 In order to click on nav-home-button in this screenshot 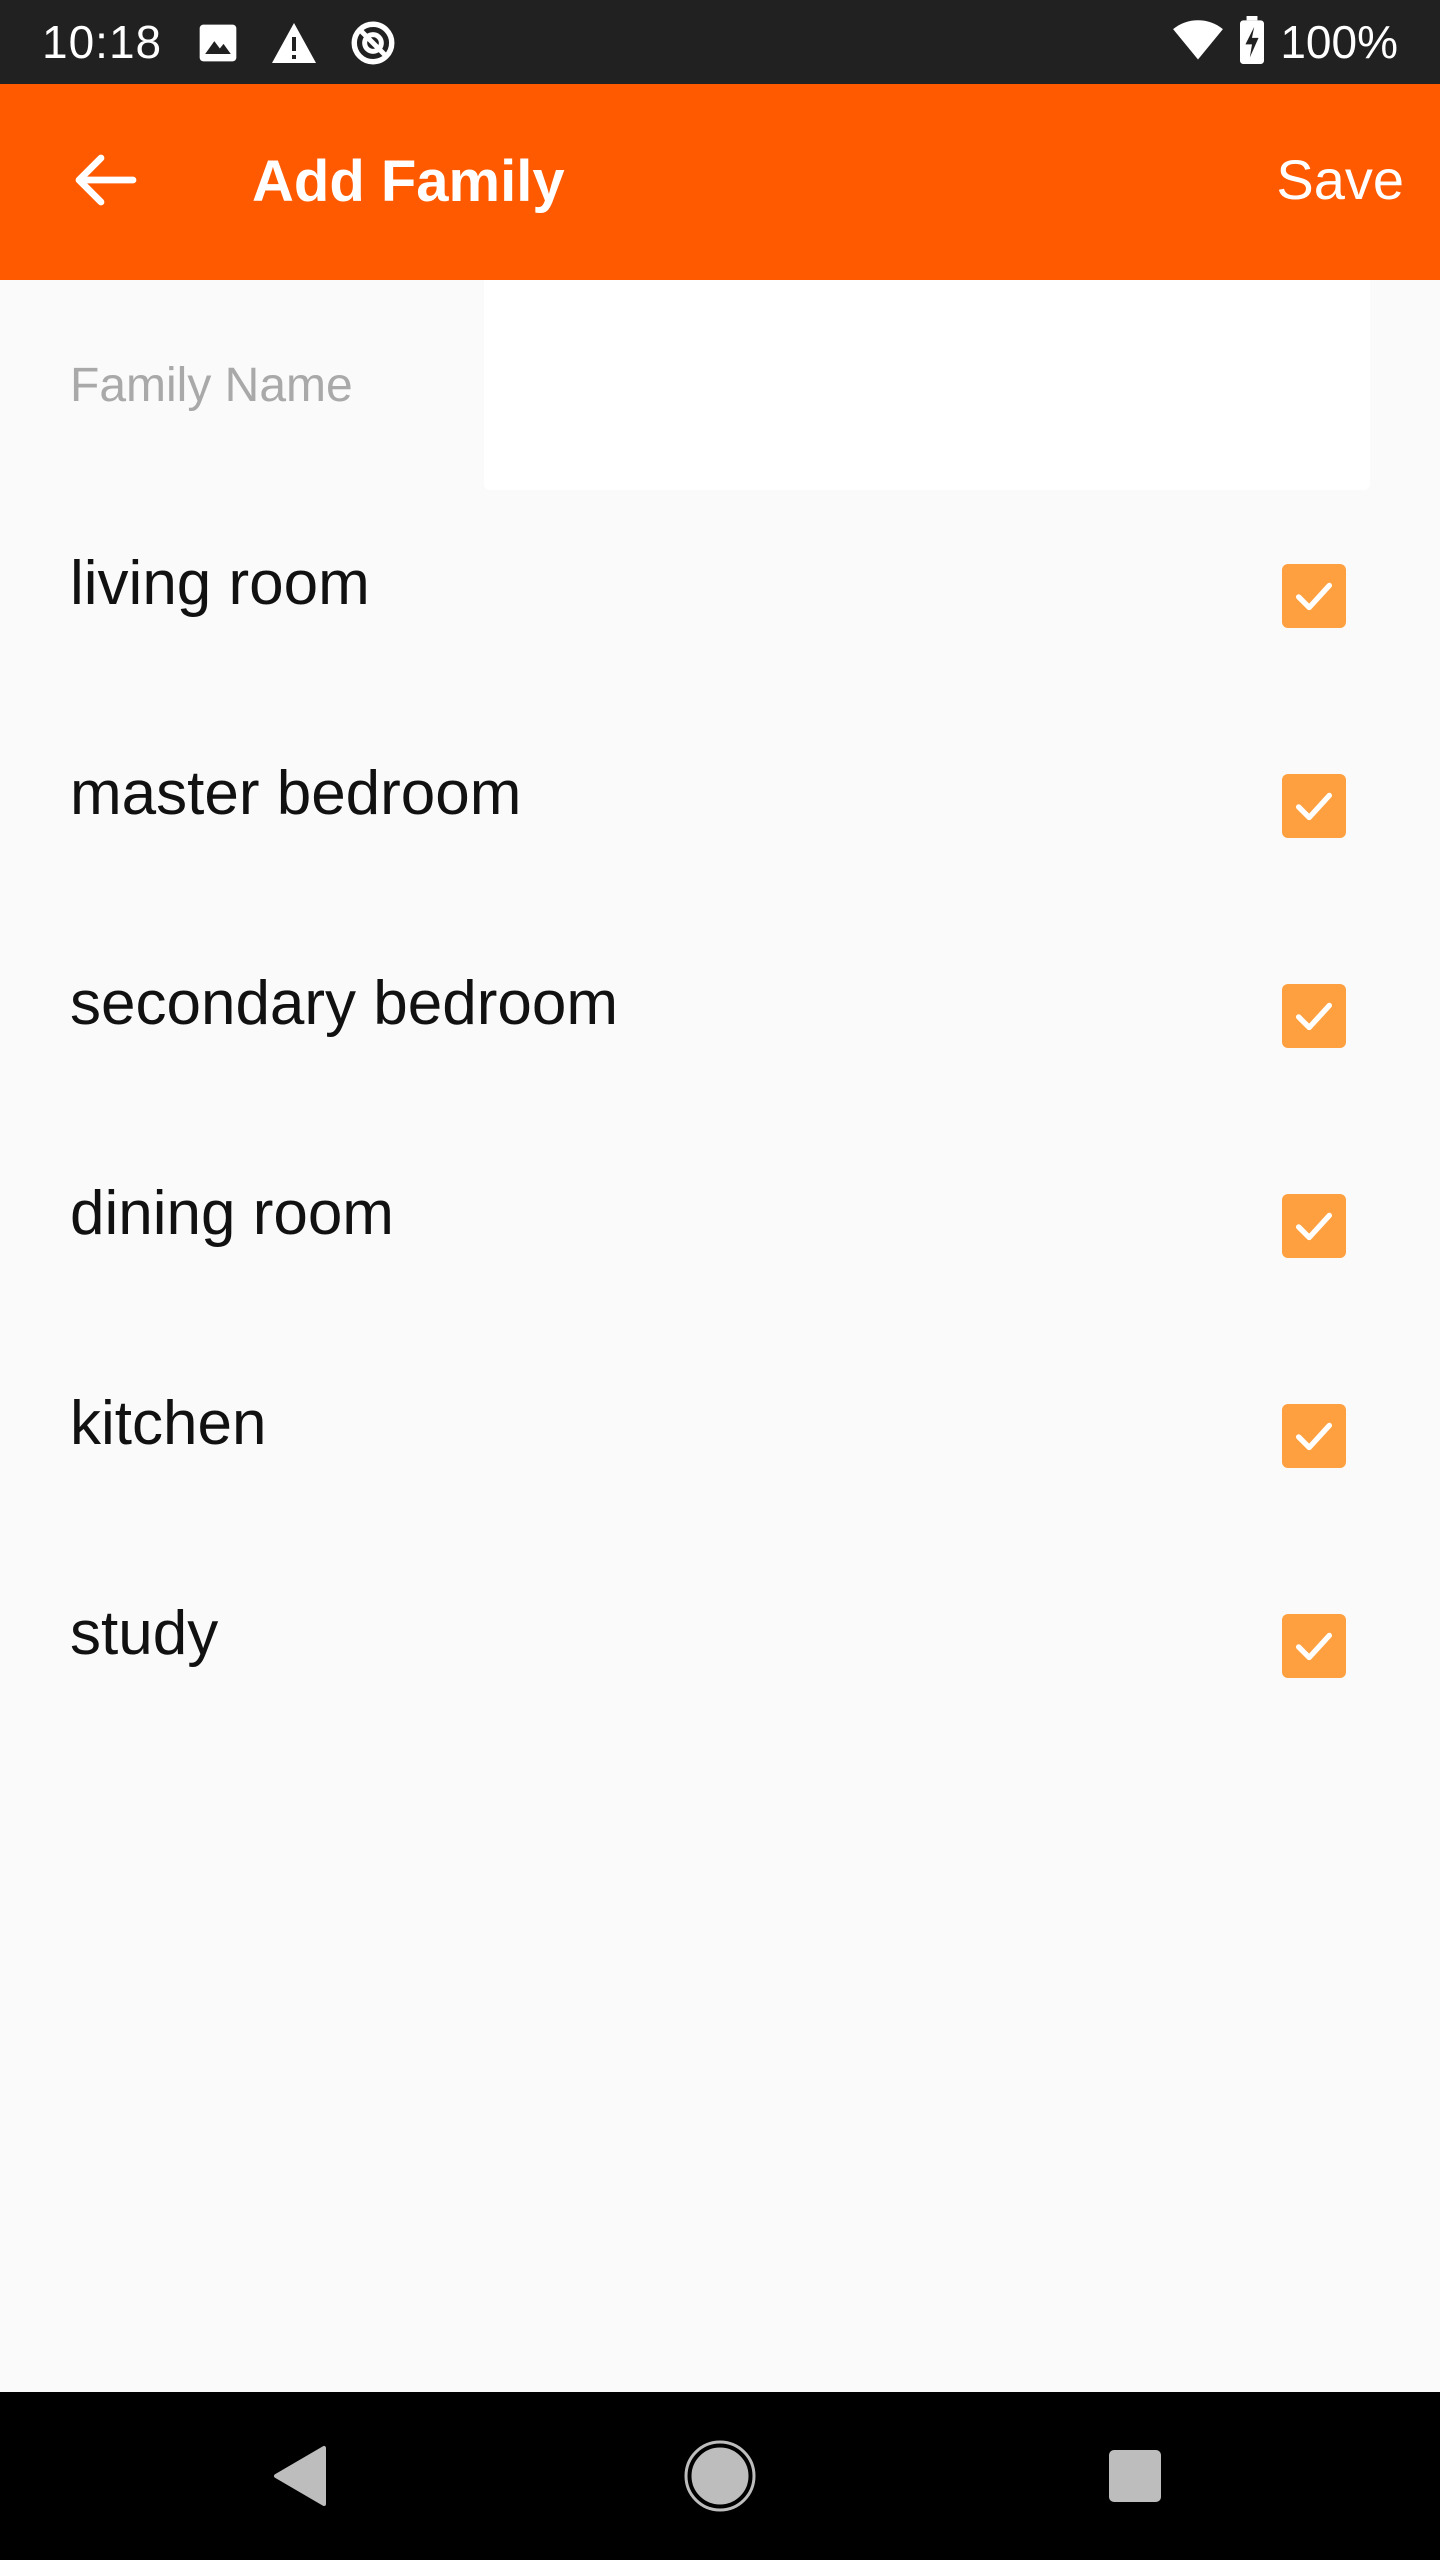, I will do `click(720, 2476)`.